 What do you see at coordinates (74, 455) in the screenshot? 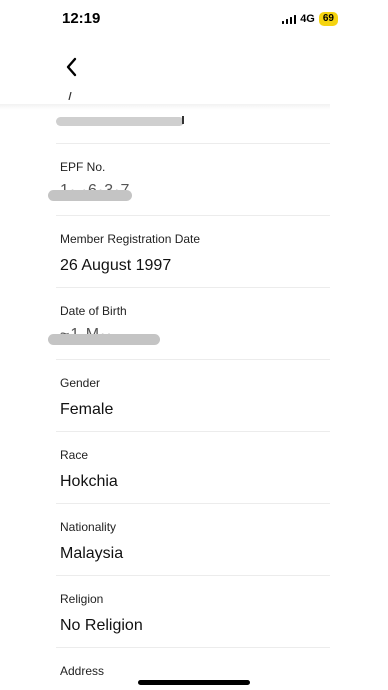
I see `field-label: Race` at bounding box center [74, 455].